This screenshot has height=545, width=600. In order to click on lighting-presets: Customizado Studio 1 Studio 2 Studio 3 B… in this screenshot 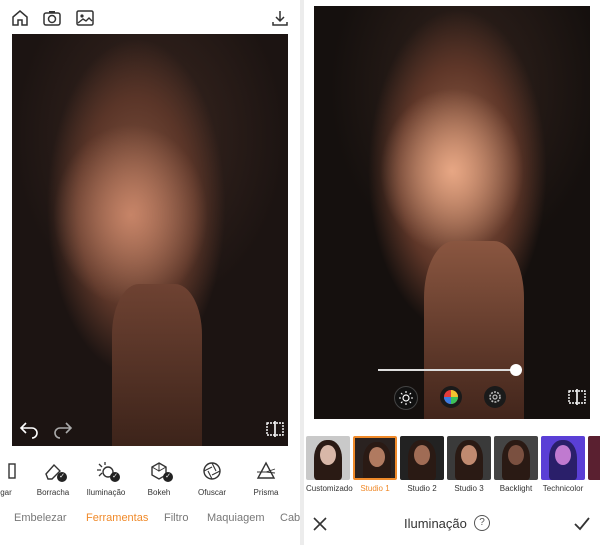, I will do `click(452, 466)`.